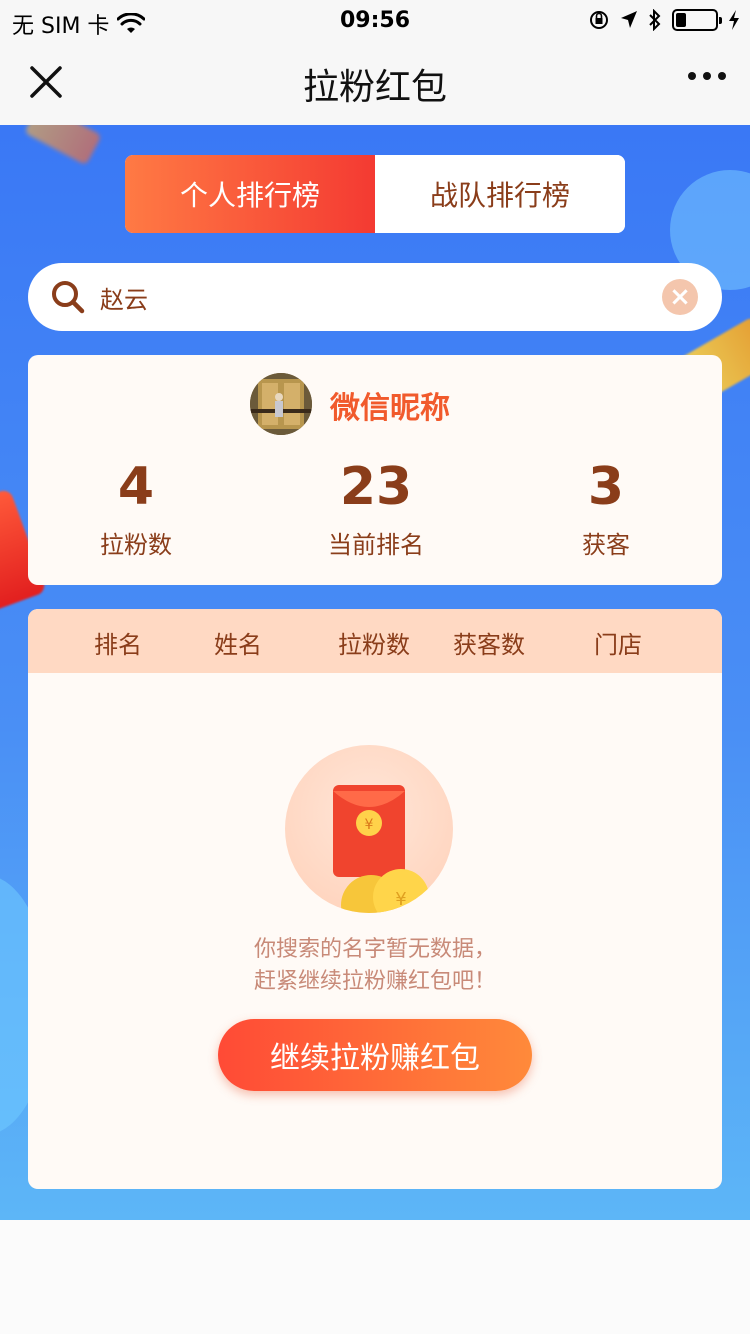  What do you see at coordinates (374, 949) in the screenshot?
I see `empty-state-message-line1: 你搜索的名字暂无数据，` at bounding box center [374, 949].